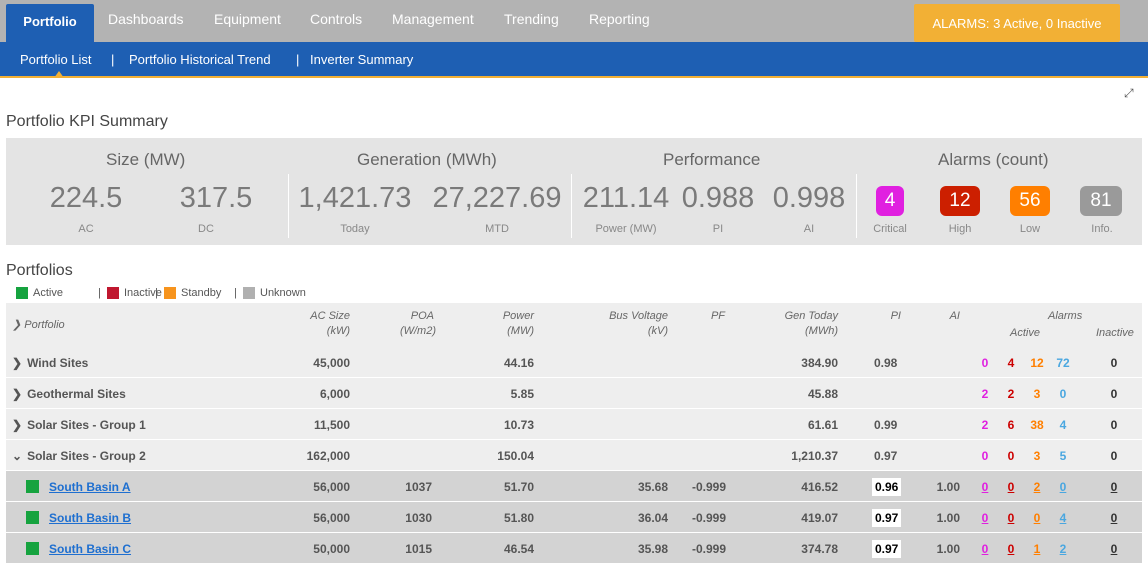 This screenshot has width=1148, height=572. Describe the element at coordinates (619, 19) in the screenshot. I see `tab-reporting: Reporting` at that location.